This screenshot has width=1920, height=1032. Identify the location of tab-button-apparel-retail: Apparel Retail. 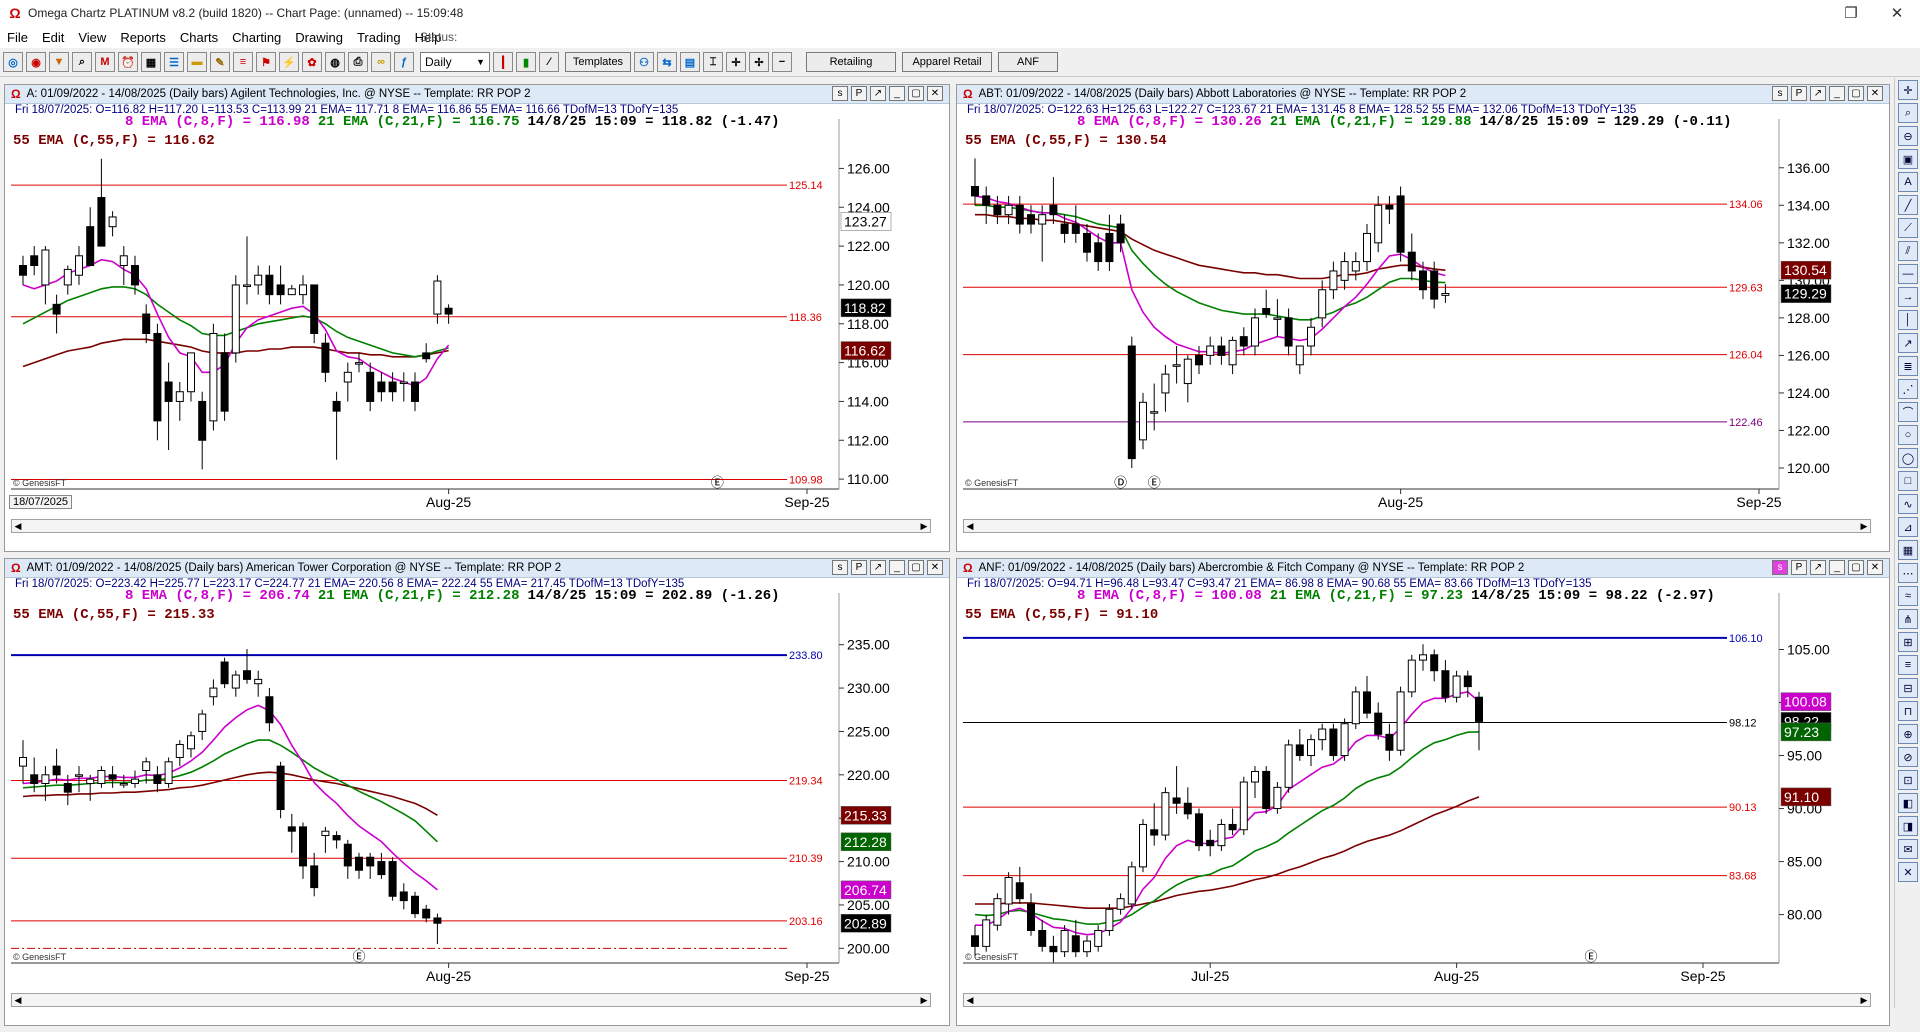
(947, 62).